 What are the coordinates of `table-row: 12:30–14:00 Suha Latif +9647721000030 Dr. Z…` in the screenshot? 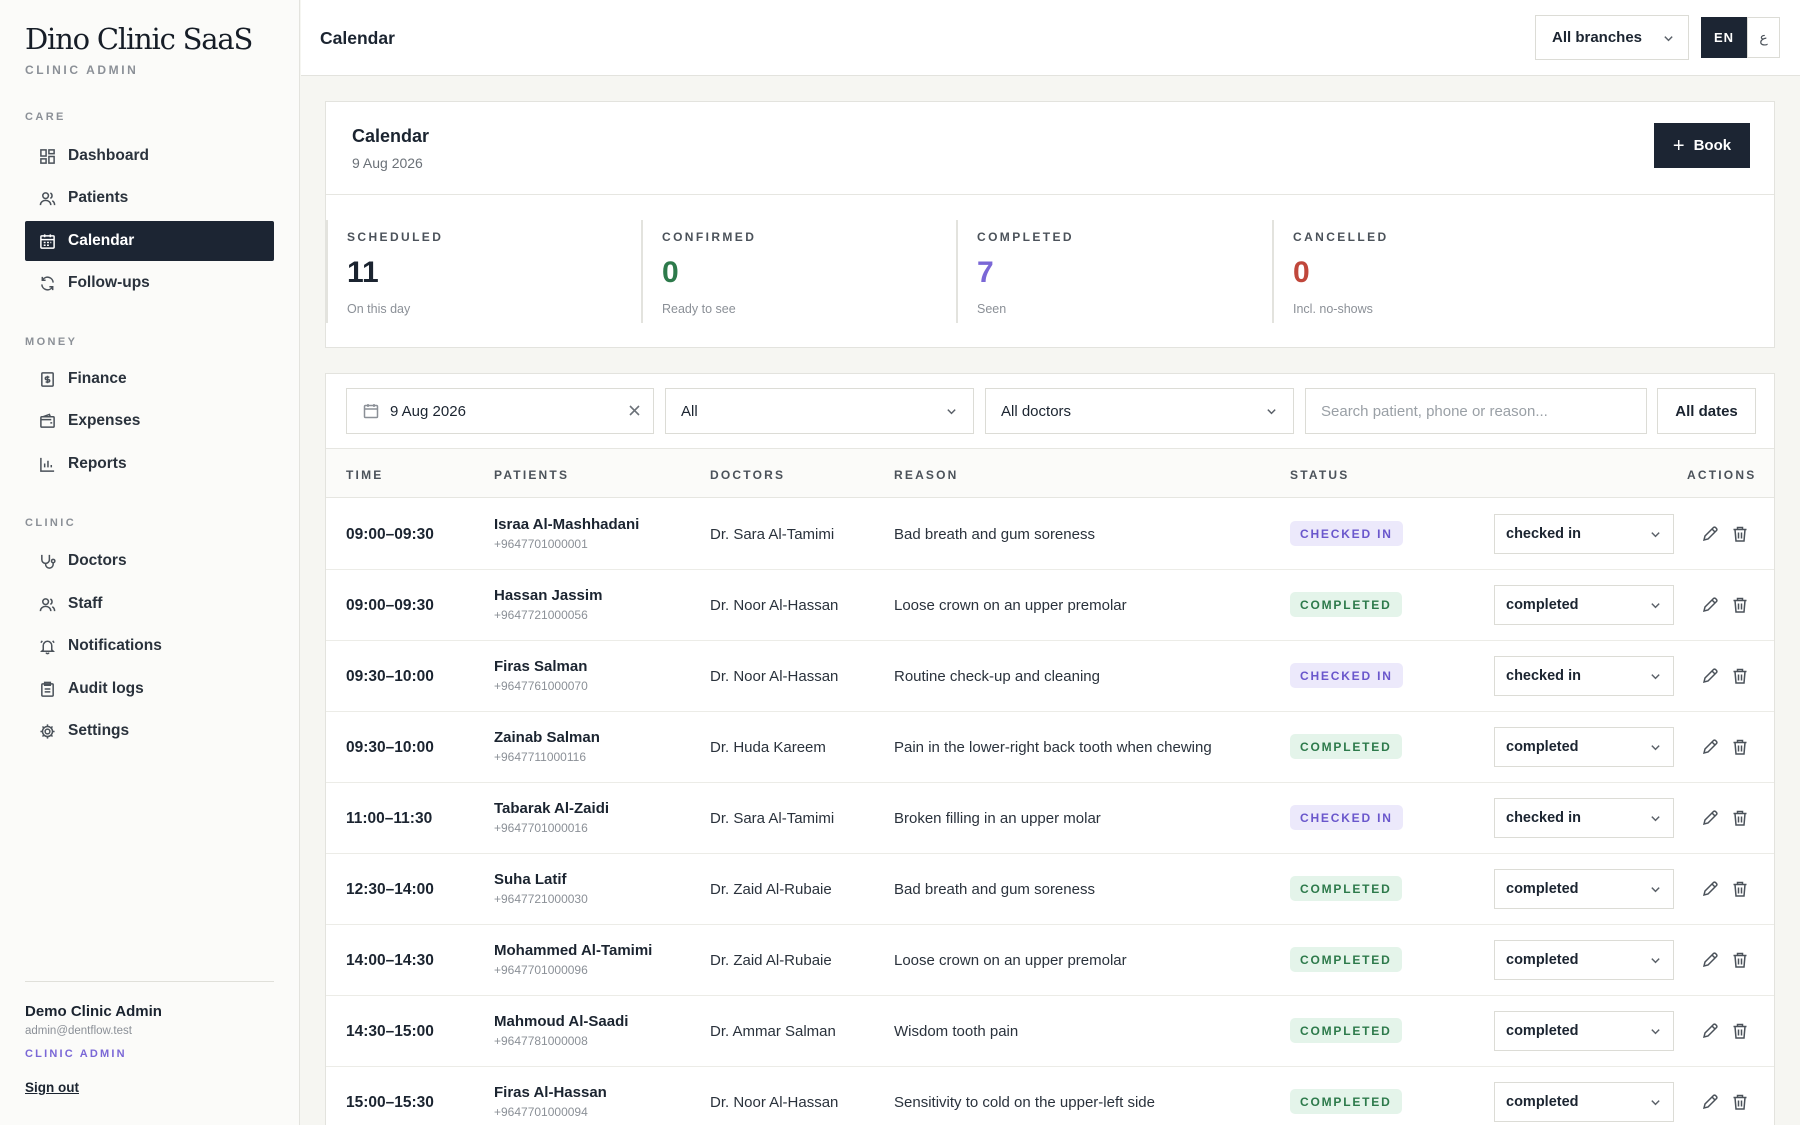 It's located at (1050, 889).